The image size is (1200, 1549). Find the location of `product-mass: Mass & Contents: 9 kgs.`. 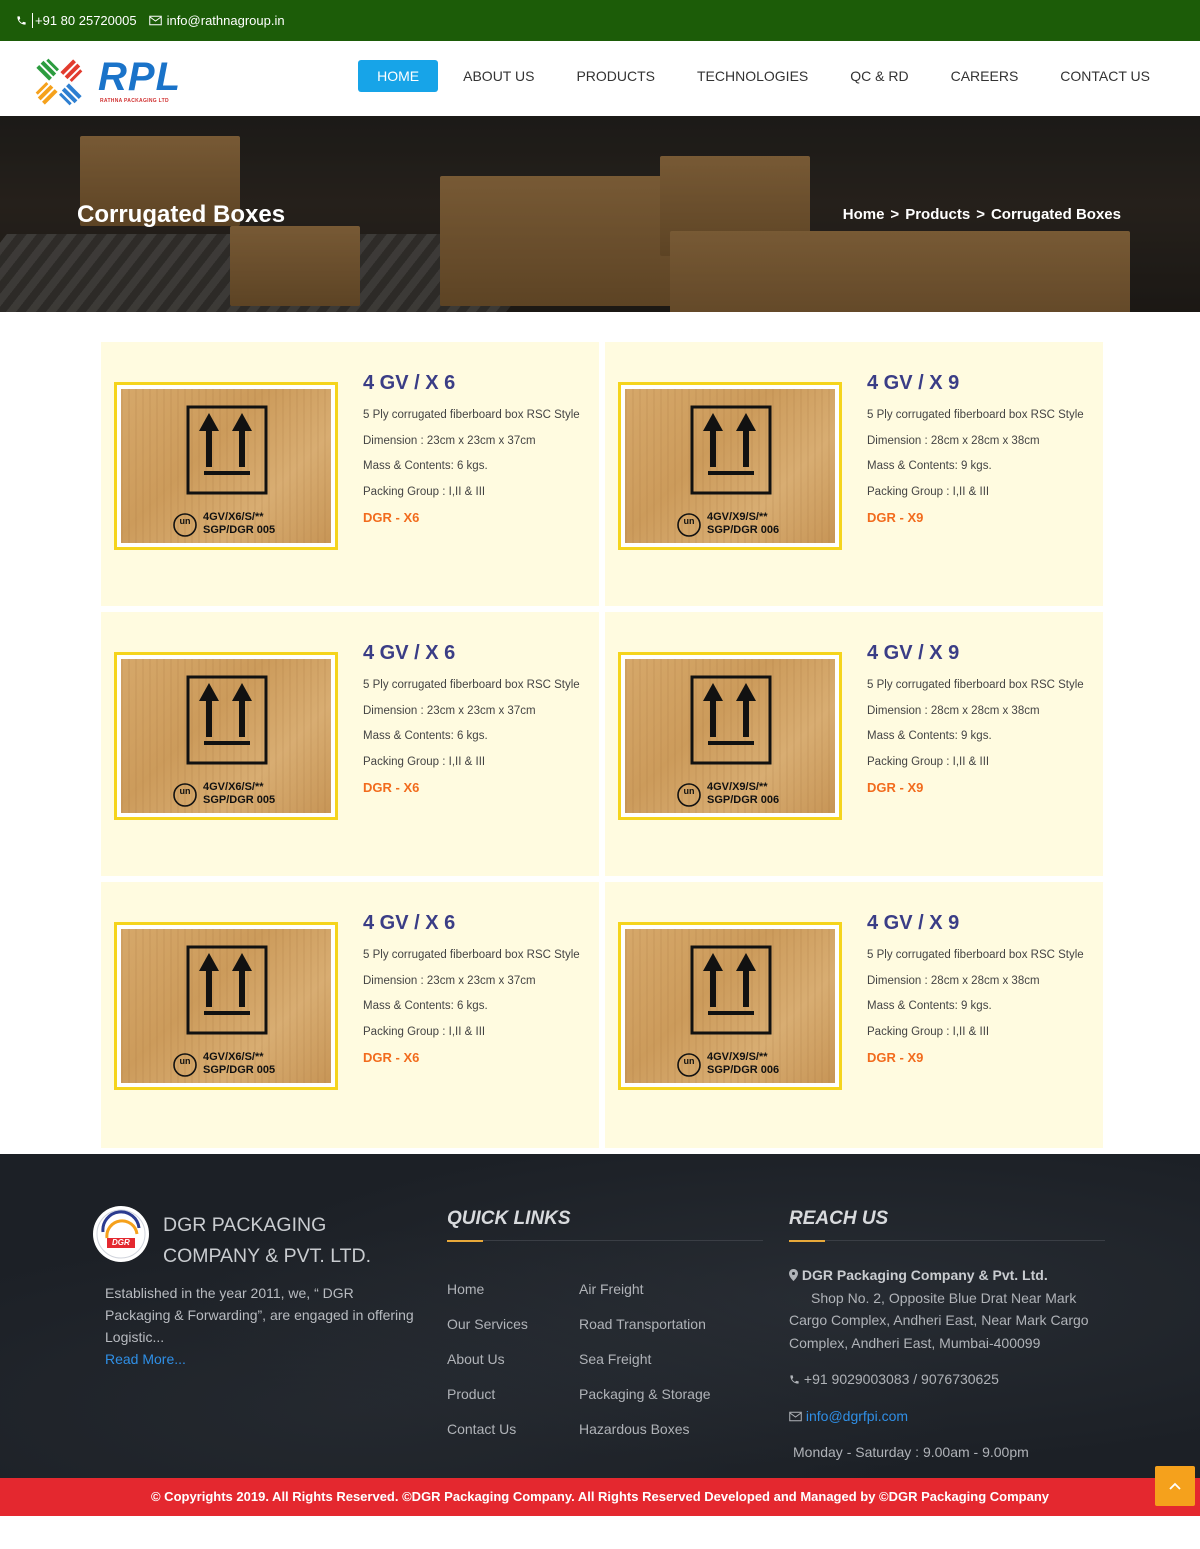

product-mass: Mass & Contents: 9 kgs. is located at coordinates (929, 736).